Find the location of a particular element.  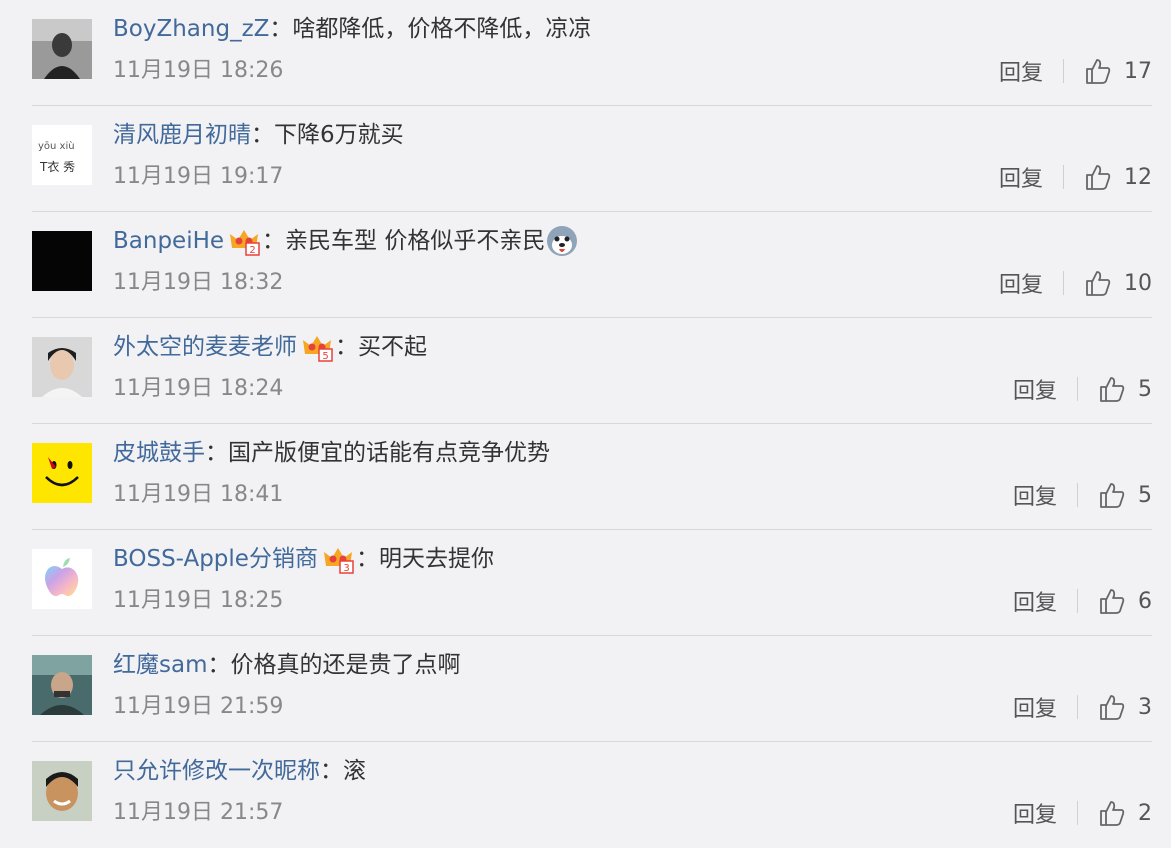

svg-text: 3 is located at coordinates (346, 568).